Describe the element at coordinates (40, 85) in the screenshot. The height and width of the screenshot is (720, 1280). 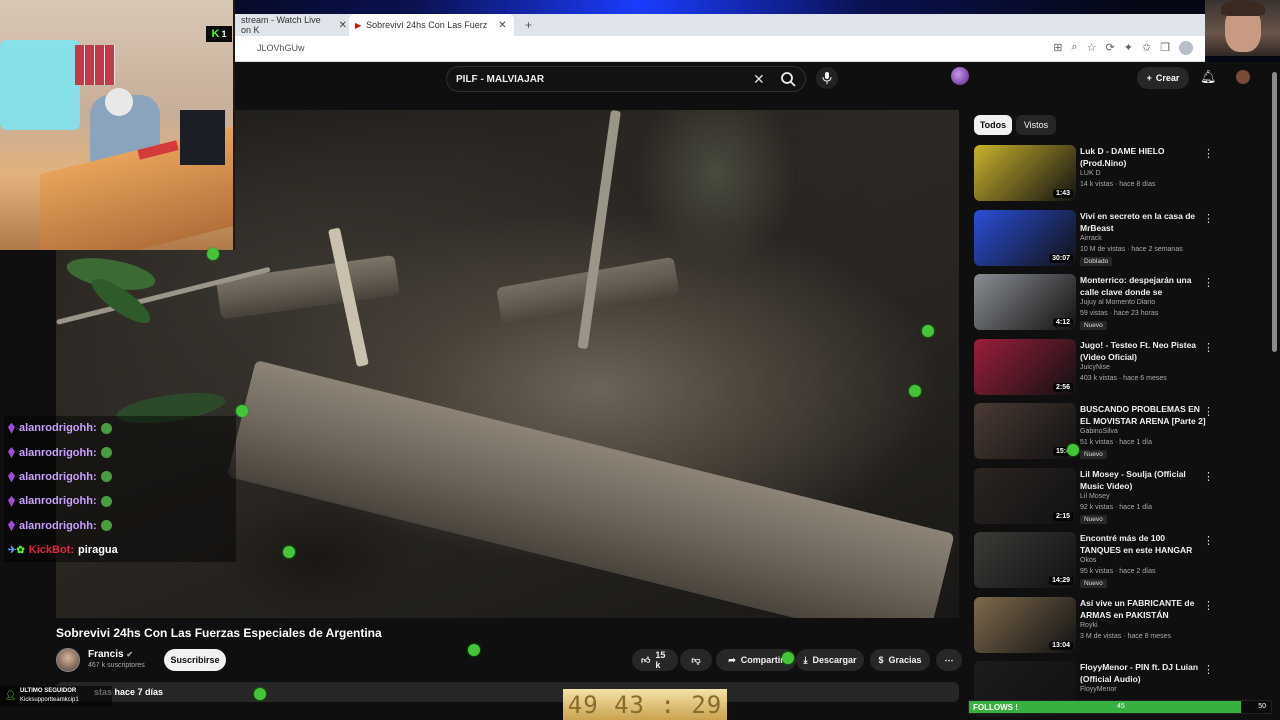
I see `webcam-window-light` at that location.